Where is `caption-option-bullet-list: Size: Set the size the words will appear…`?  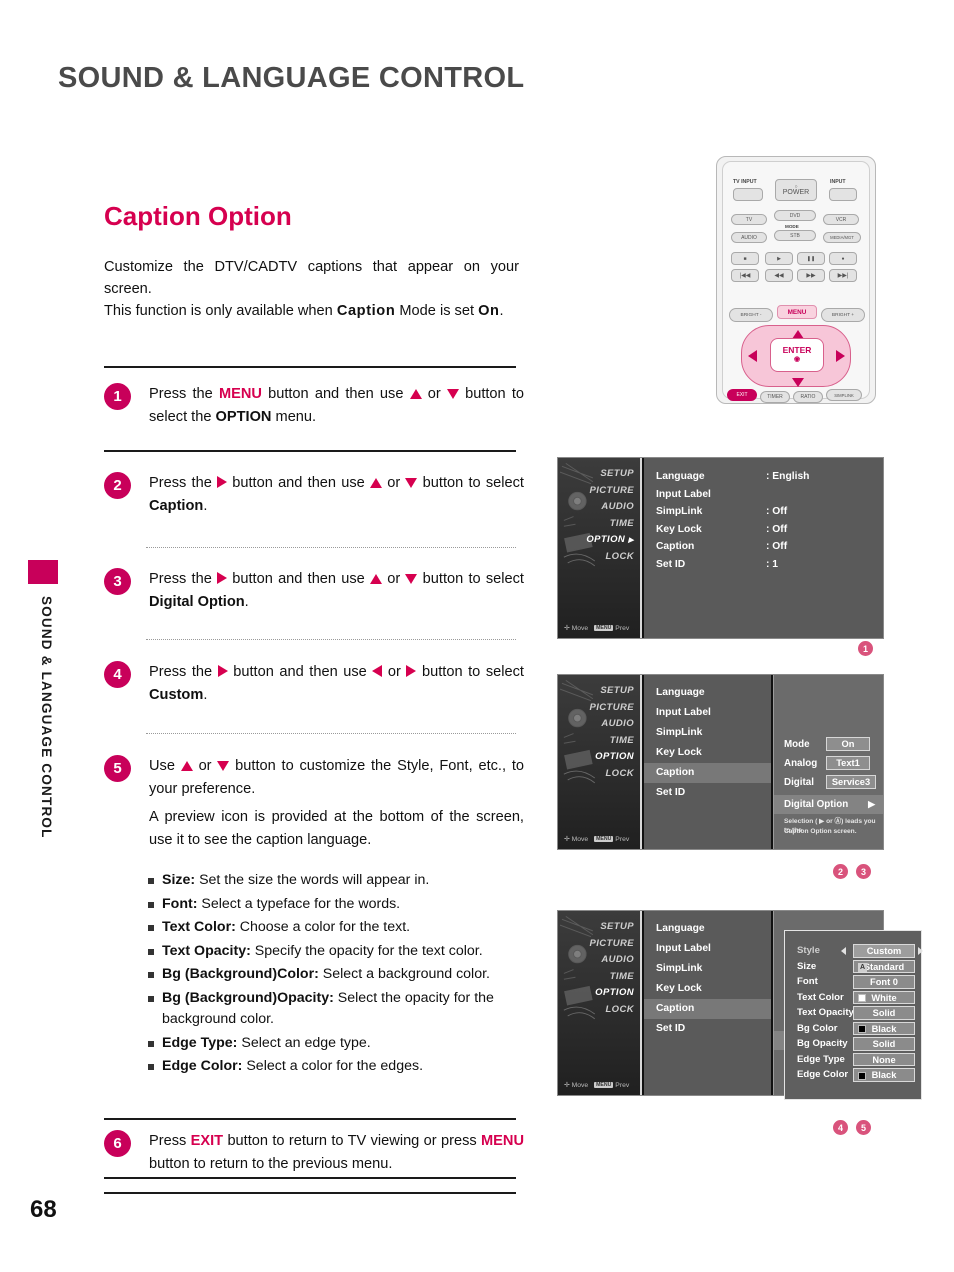
caption-option-bullet-list: Size: Set the size the words will appear… is located at coordinates (338, 975).